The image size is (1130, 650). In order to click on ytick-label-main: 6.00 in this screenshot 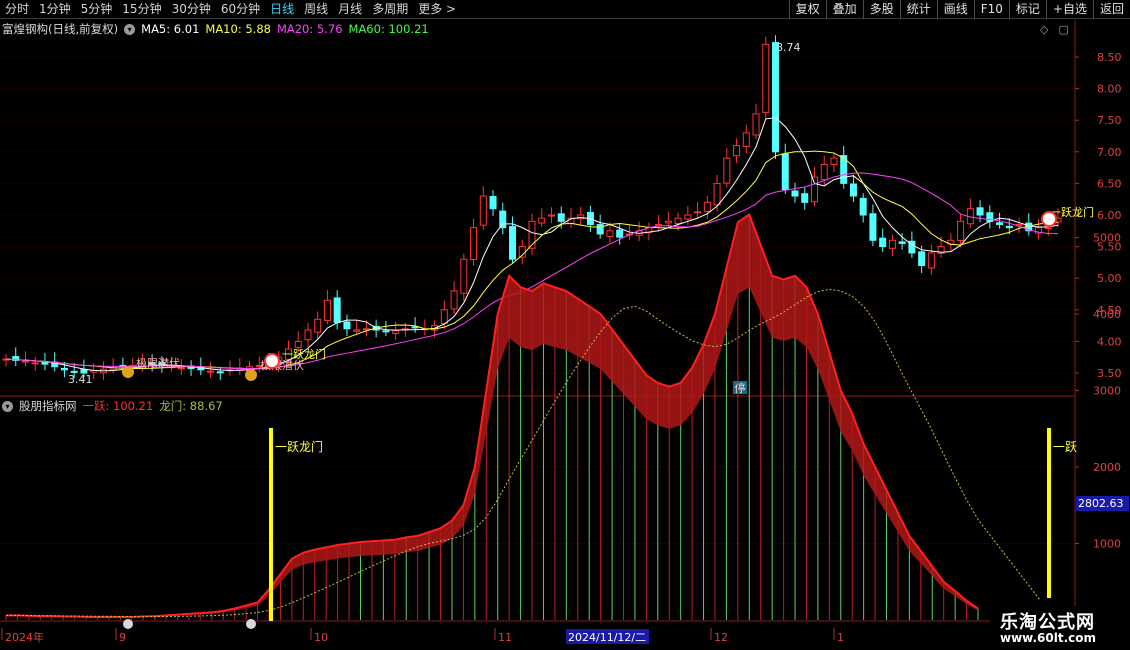, I will do `click(1109, 215)`.